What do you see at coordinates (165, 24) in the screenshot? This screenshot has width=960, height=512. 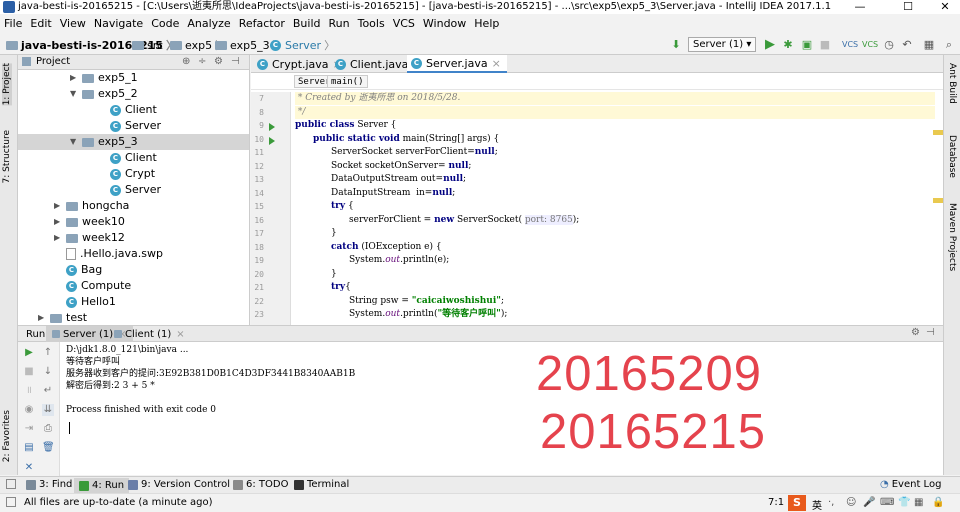 I see `menu-code: Code` at bounding box center [165, 24].